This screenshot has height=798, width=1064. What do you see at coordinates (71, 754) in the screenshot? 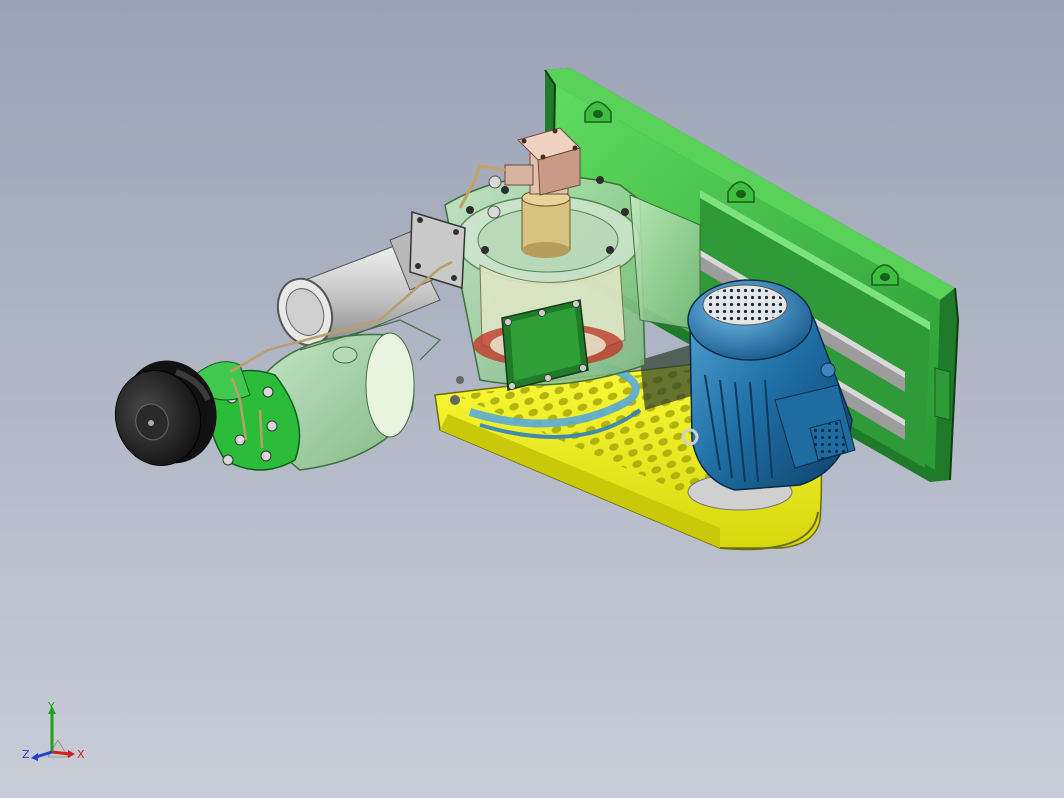
I see `triad-x-arrowhead` at bounding box center [71, 754].